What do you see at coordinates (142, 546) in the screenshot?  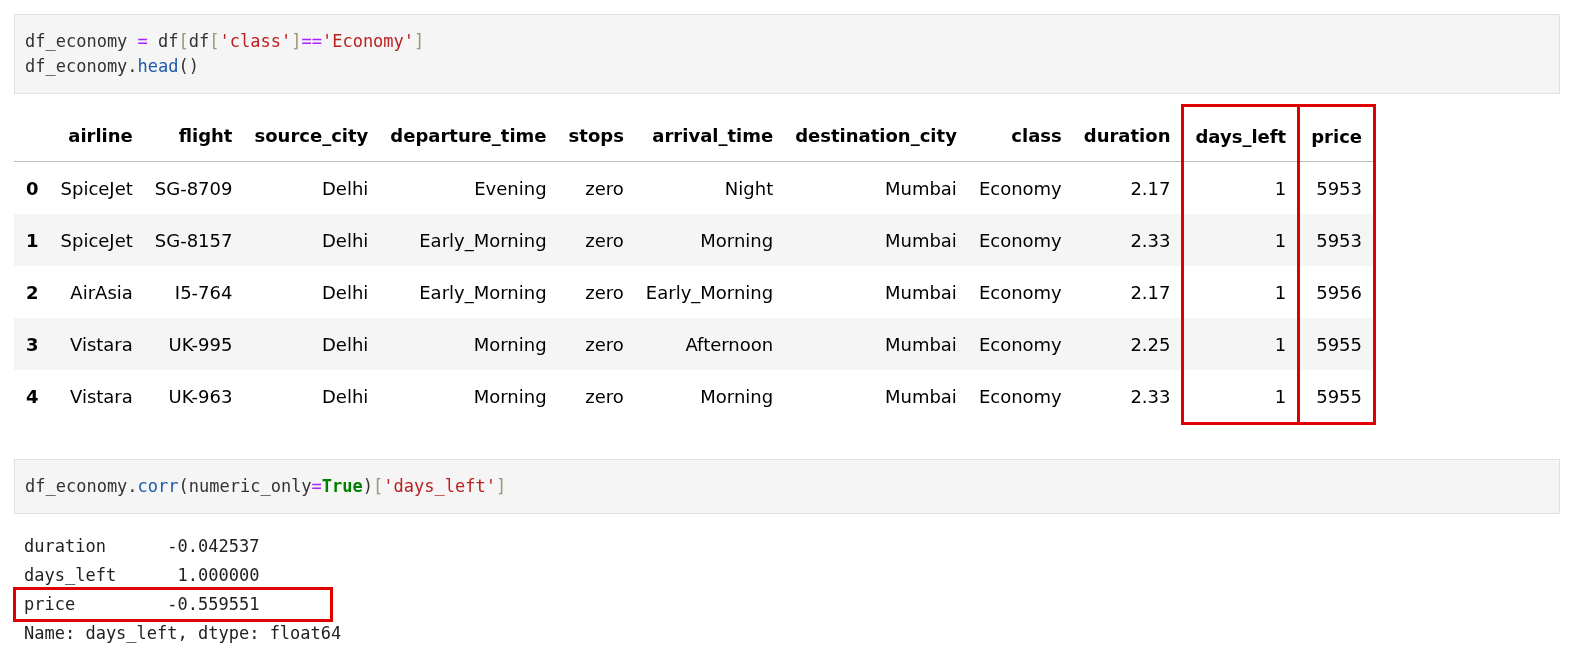 I see `output-line: duration -0.042537` at bounding box center [142, 546].